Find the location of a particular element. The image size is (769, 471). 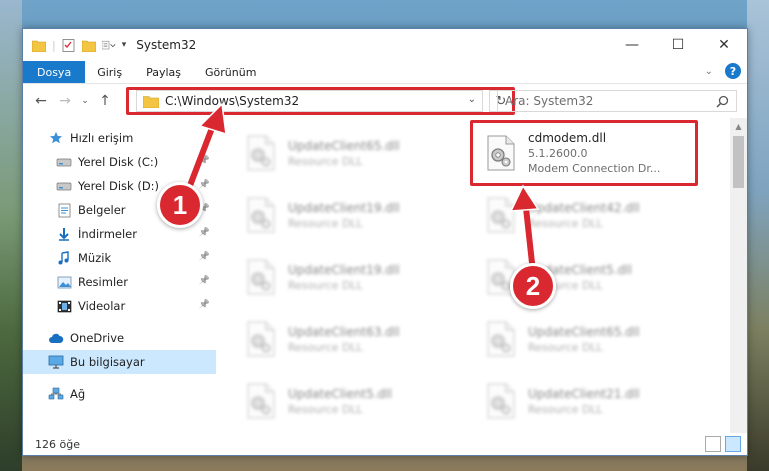

details-view-button is located at coordinates (713, 444).